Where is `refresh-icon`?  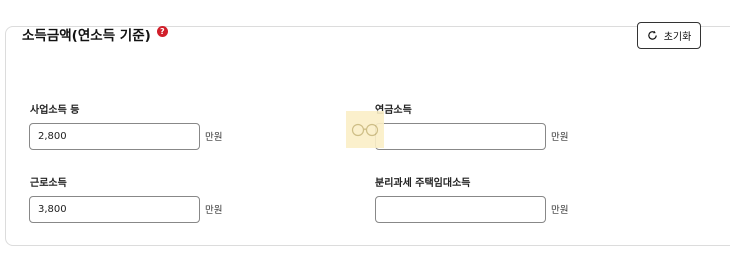 refresh-icon is located at coordinates (652, 35).